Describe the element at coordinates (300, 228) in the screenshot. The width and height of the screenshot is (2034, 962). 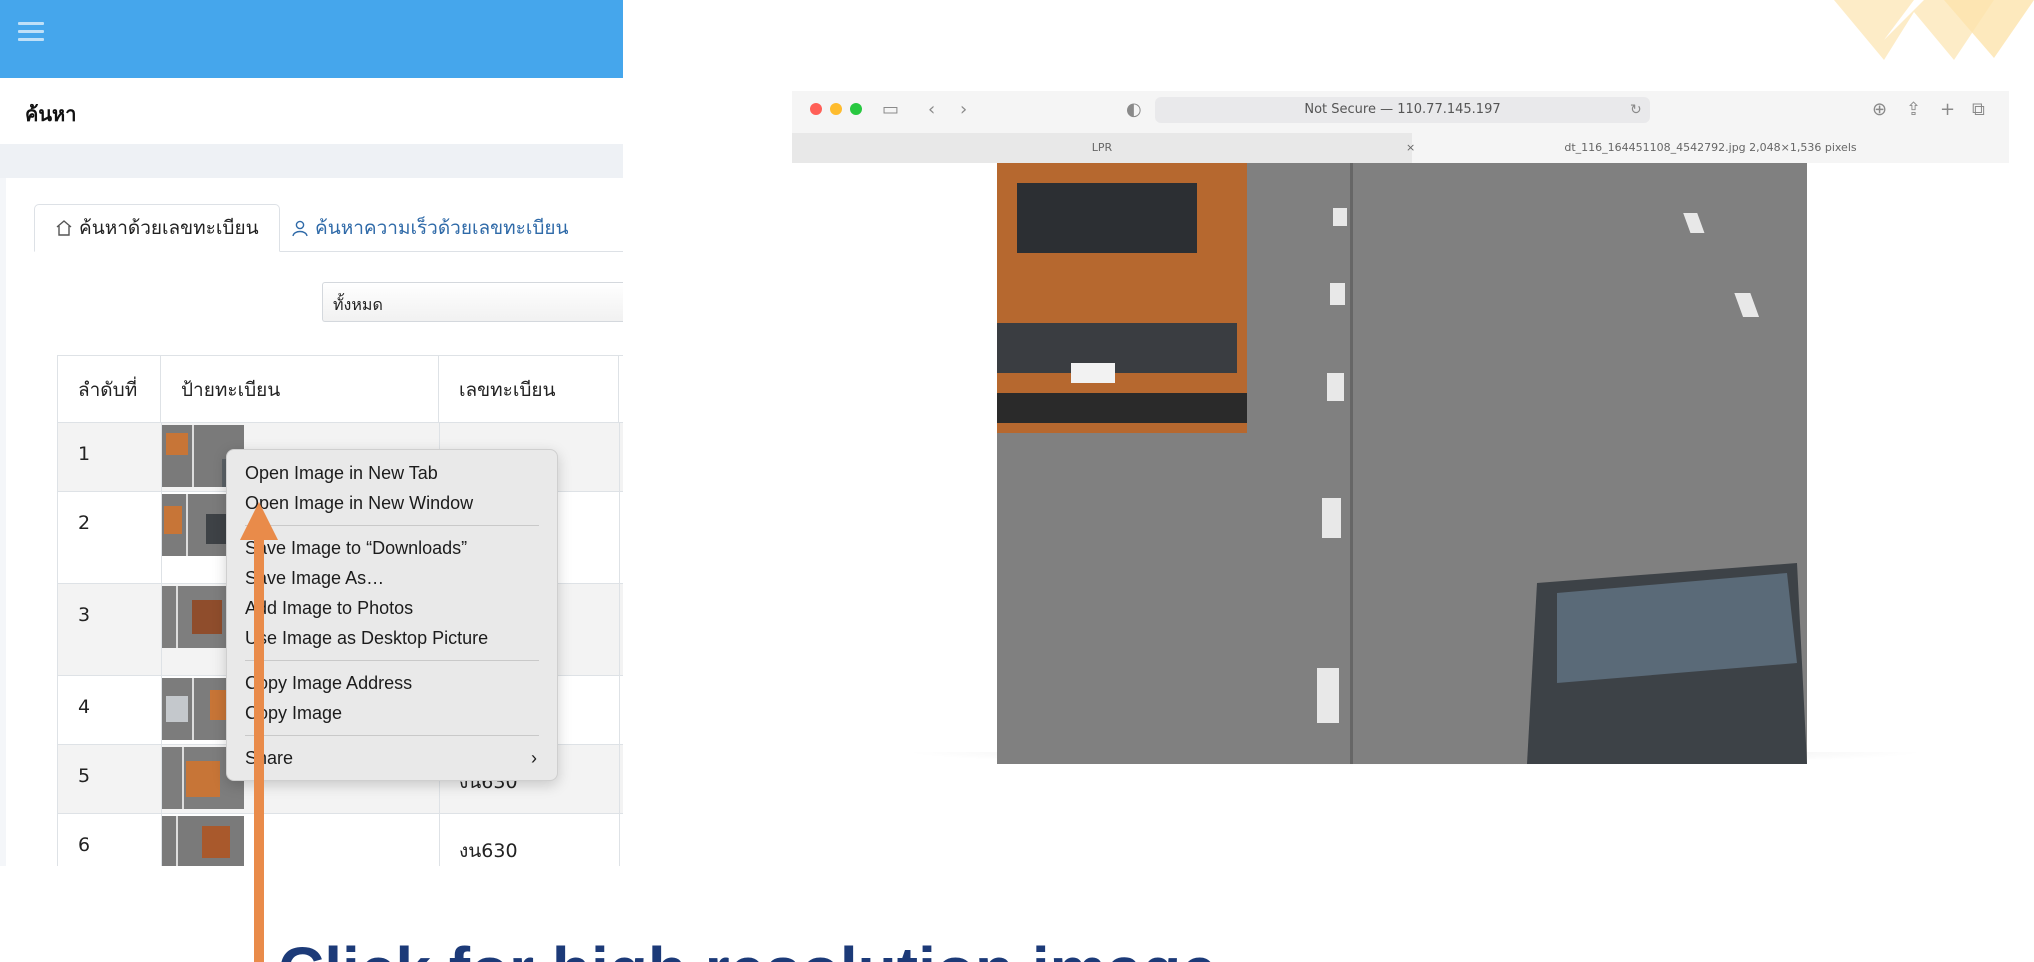
I see `user-icon` at that location.